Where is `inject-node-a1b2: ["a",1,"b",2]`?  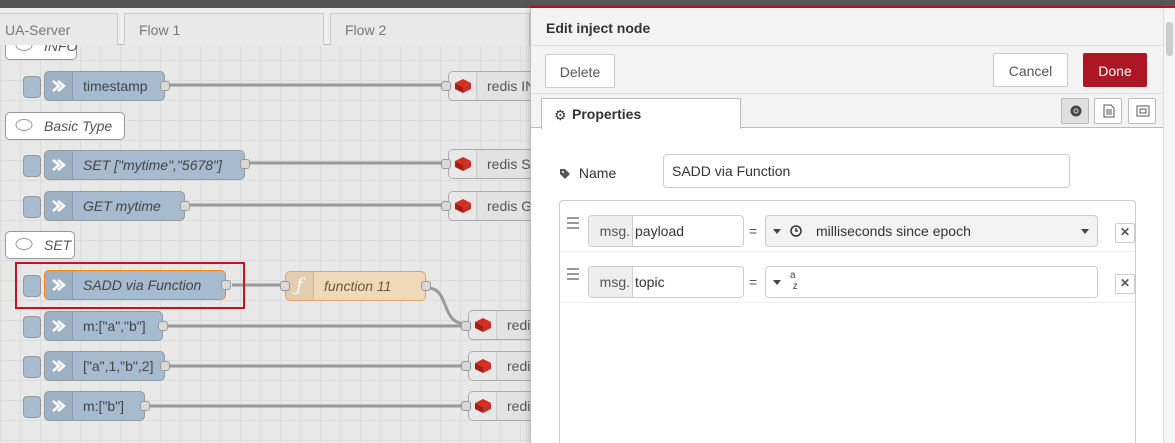
inject-node-a1b2: ["a",1,"b",2] is located at coordinates (94, 366).